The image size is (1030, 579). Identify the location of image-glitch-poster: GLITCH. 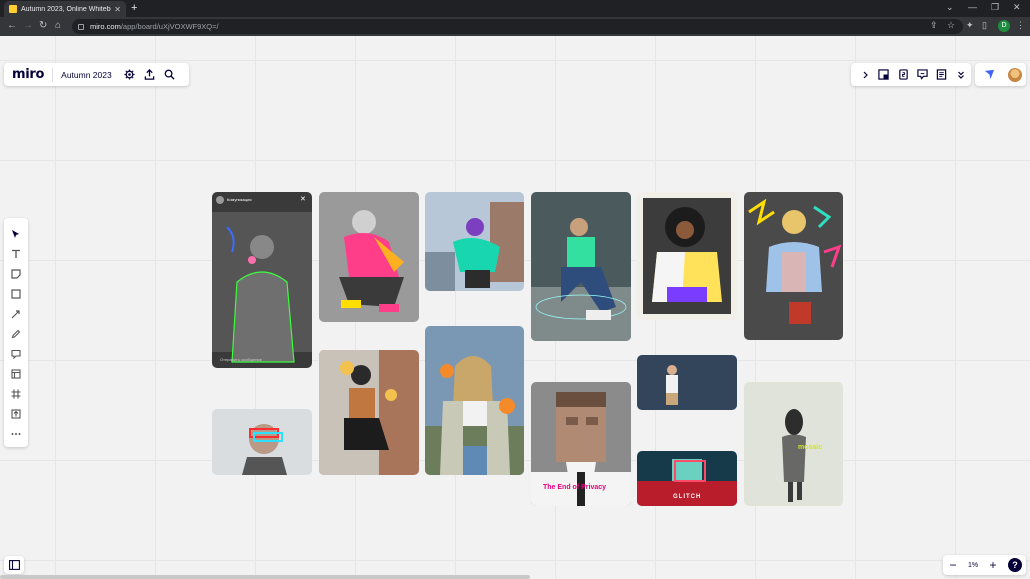
(687, 478).